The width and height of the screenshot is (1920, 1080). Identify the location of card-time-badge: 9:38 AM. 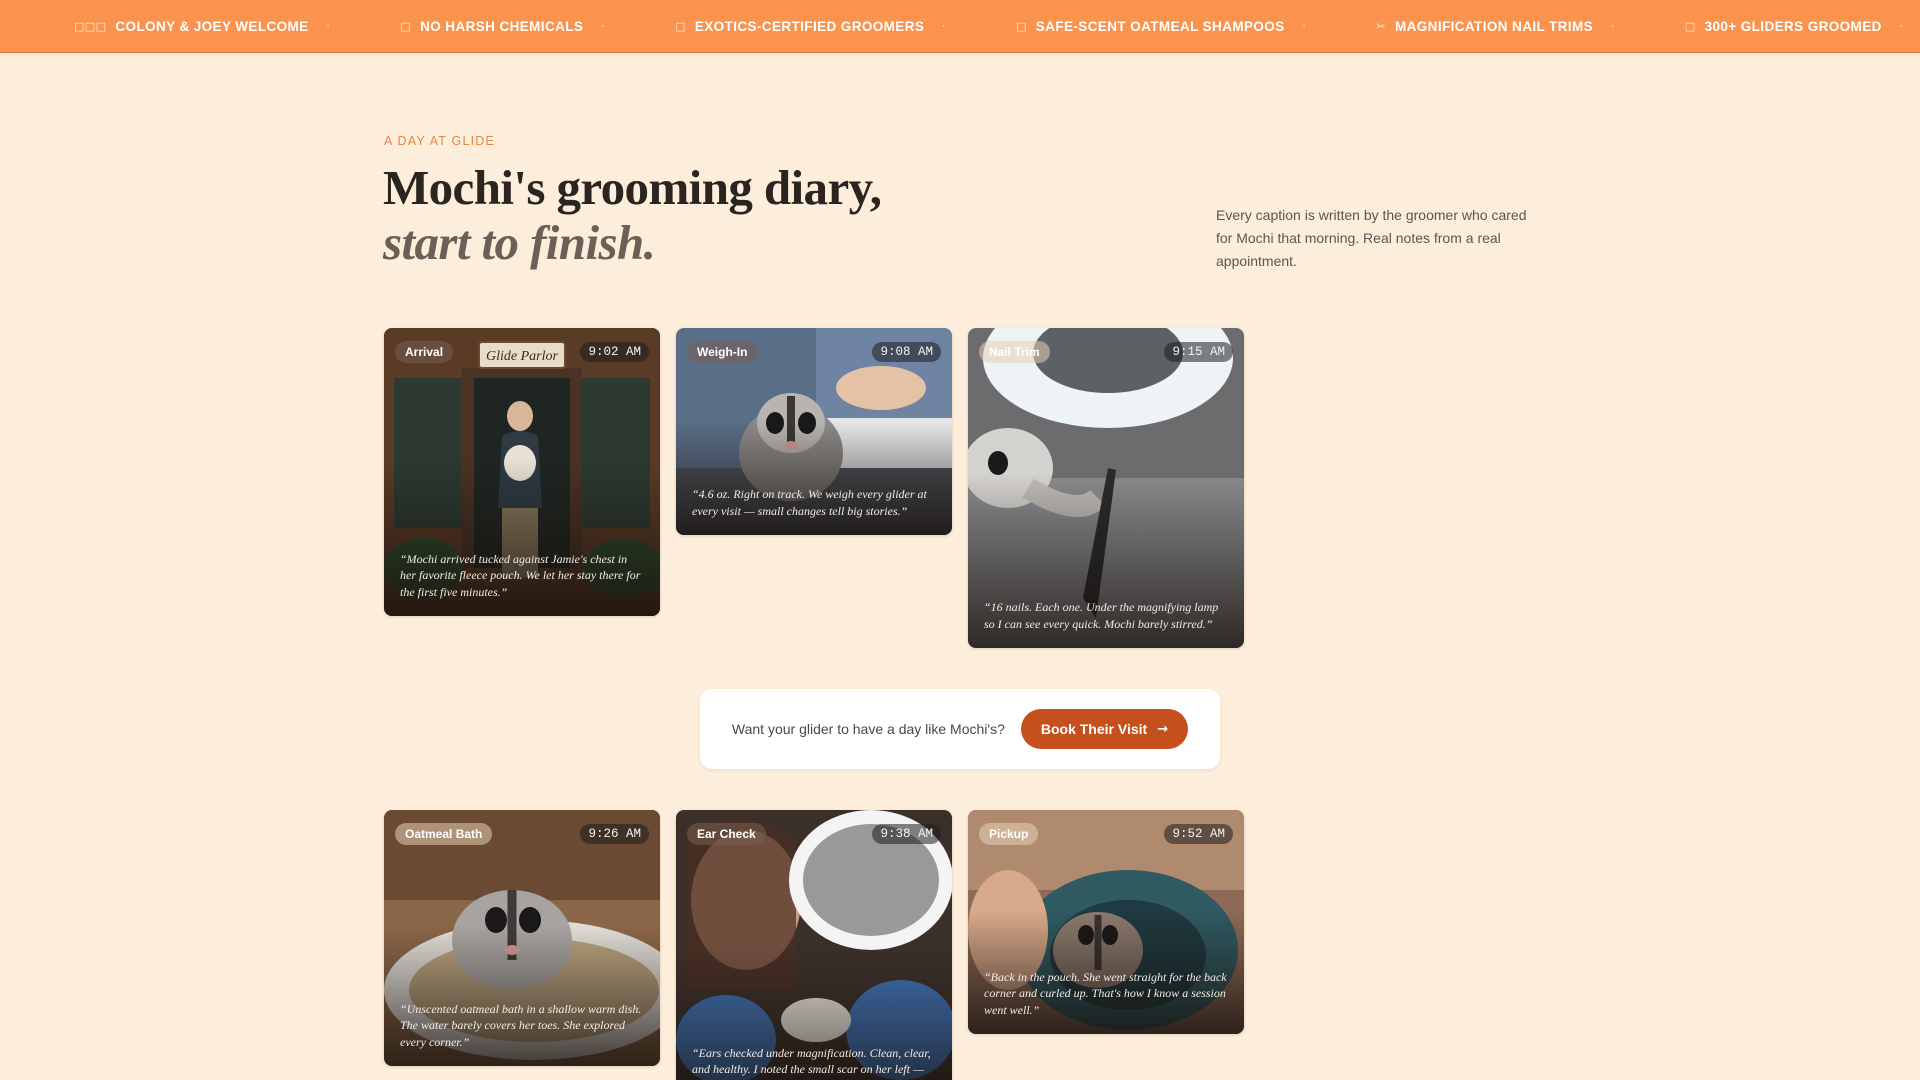
(906, 834).